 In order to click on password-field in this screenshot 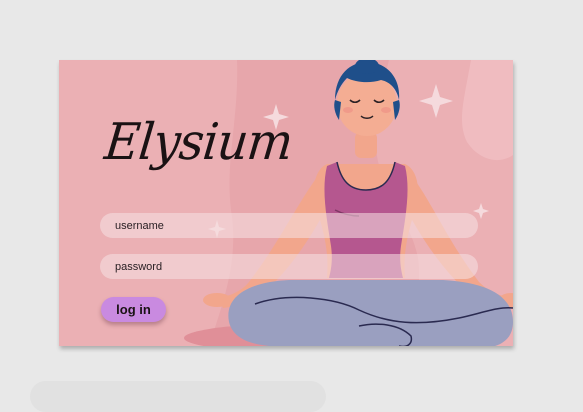, I will do `click(289, 266)`.